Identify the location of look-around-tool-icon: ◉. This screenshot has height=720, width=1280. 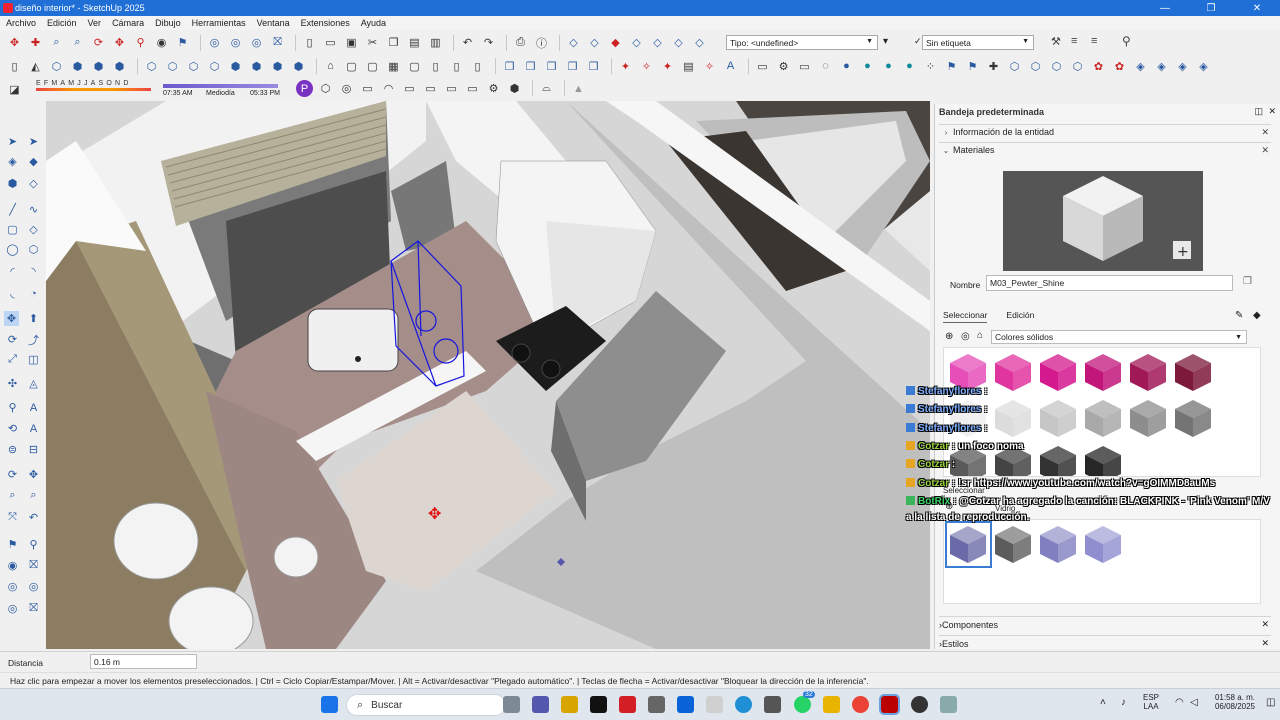
(12, 565).